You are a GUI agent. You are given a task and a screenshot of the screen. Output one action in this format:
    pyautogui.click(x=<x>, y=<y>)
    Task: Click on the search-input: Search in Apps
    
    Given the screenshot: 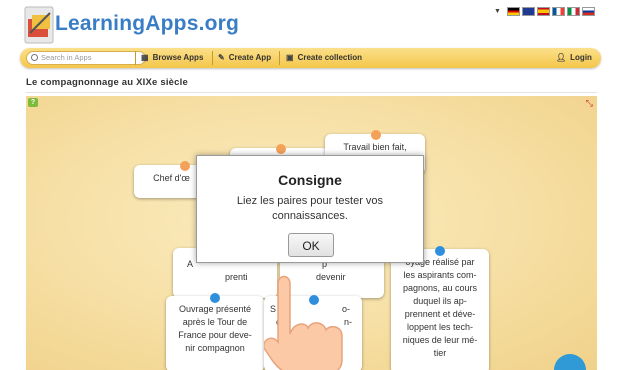 What is the action you would take?
    pyautogui.click(x=86, y=58)
    